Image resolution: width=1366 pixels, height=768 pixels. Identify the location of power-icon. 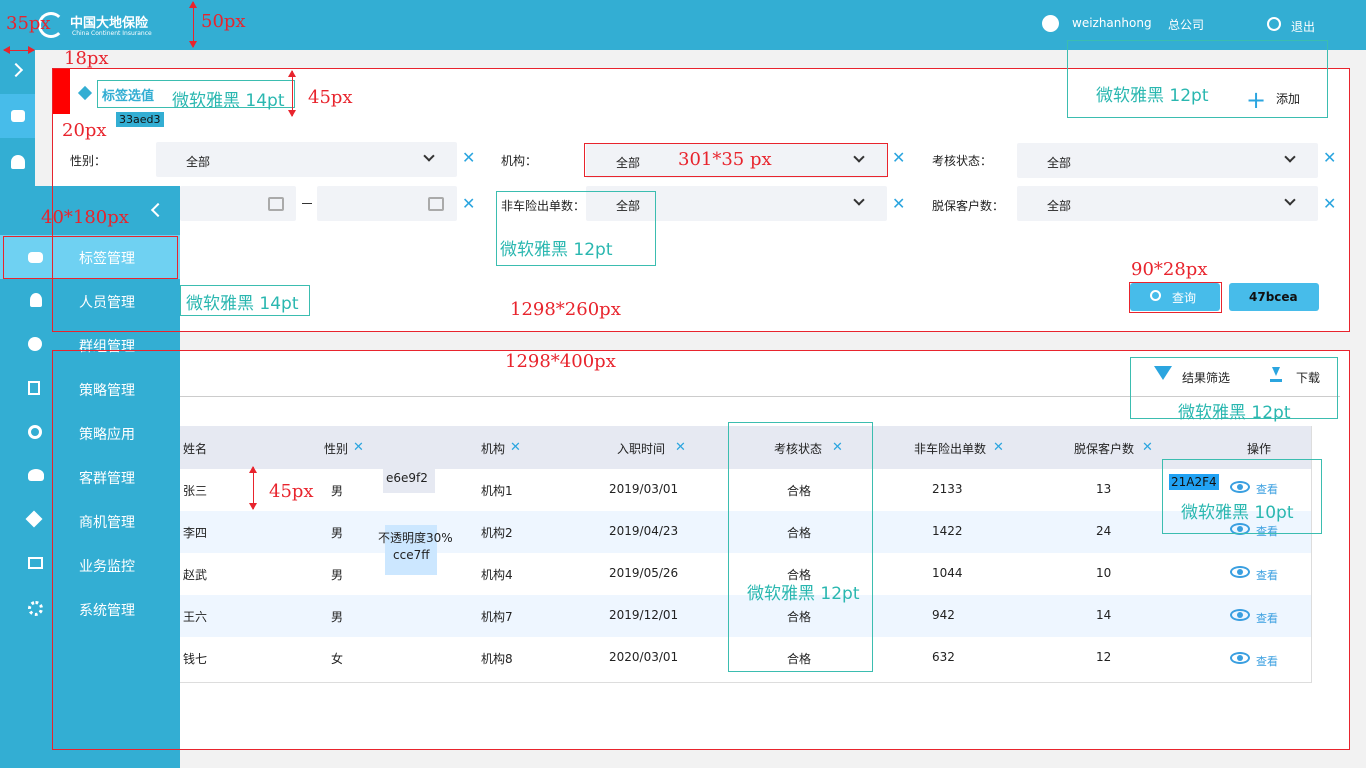
(1274, 24).